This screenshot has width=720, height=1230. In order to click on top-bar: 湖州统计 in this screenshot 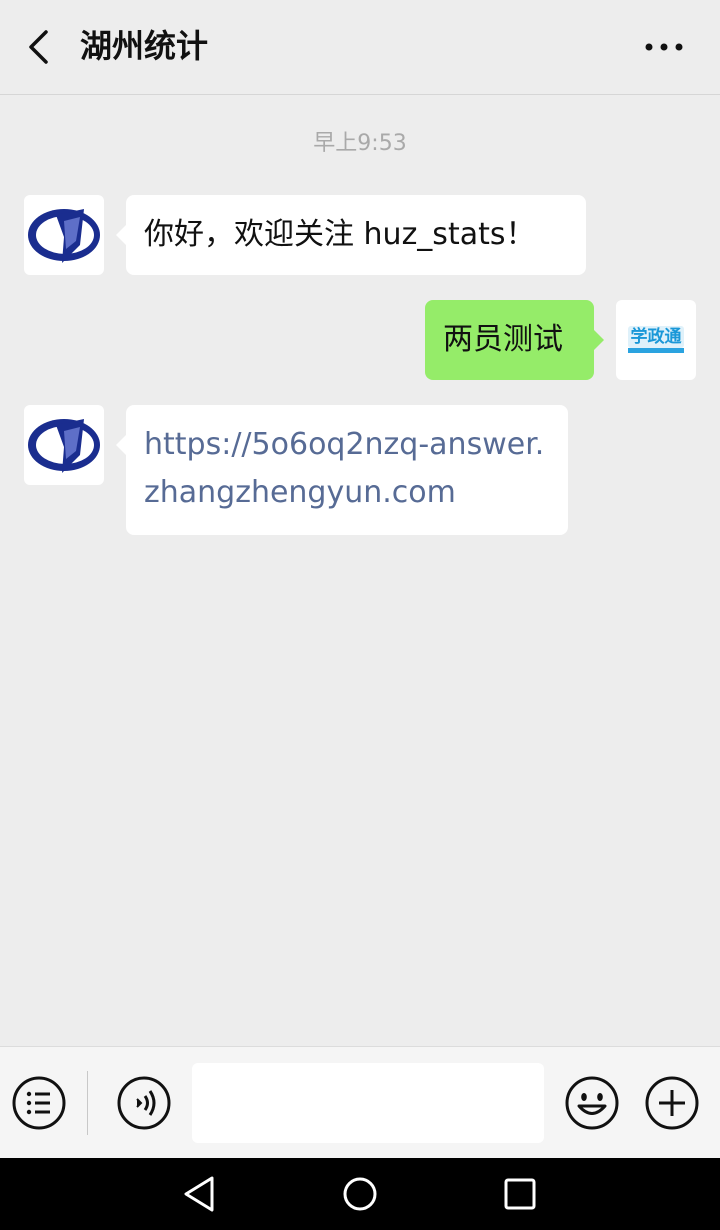, I will do `click(360, 47)`.